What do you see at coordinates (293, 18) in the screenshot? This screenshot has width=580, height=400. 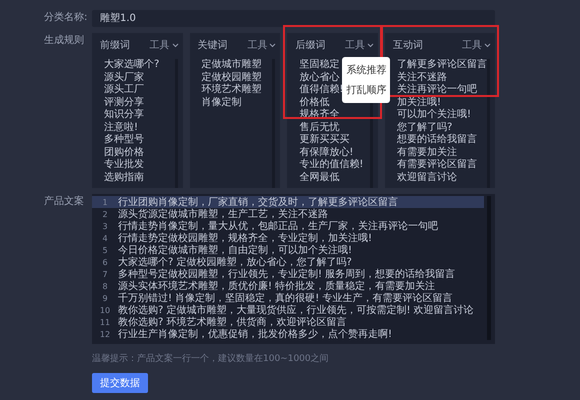 I see `category-name-field: 雕塑1.0` at bounding box center [293, 18].